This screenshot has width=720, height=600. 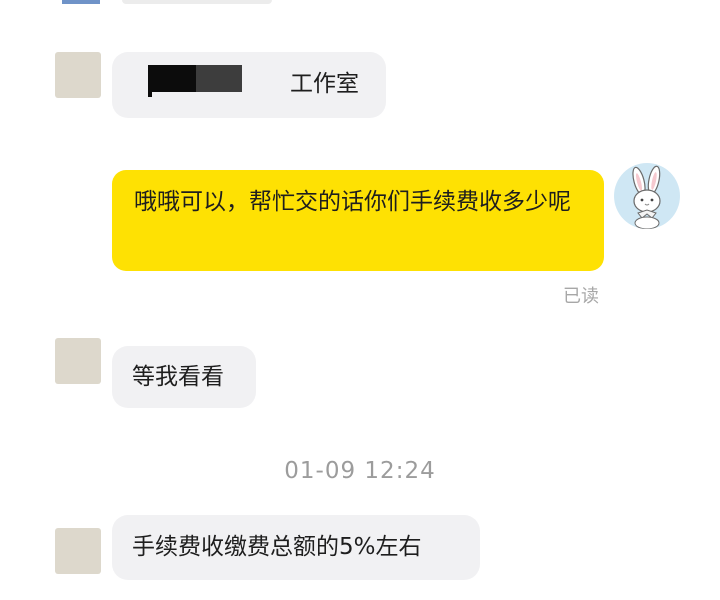 What do you see at coordinates (81, 2) in the screenshot?
I see `partial-avatar` at bounding box center [81, 2].